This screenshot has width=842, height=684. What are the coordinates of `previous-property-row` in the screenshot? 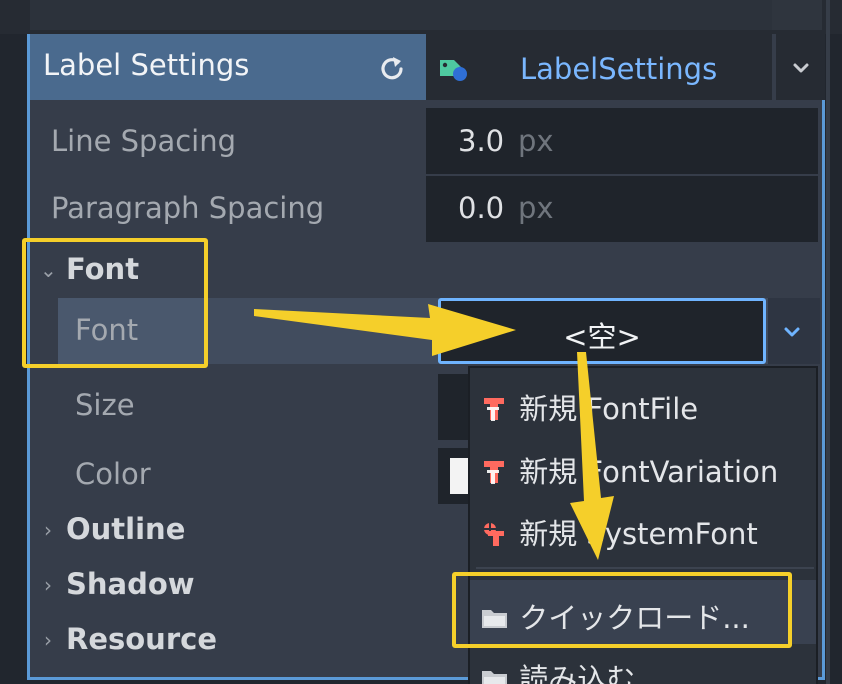 It's located at (401, 15).